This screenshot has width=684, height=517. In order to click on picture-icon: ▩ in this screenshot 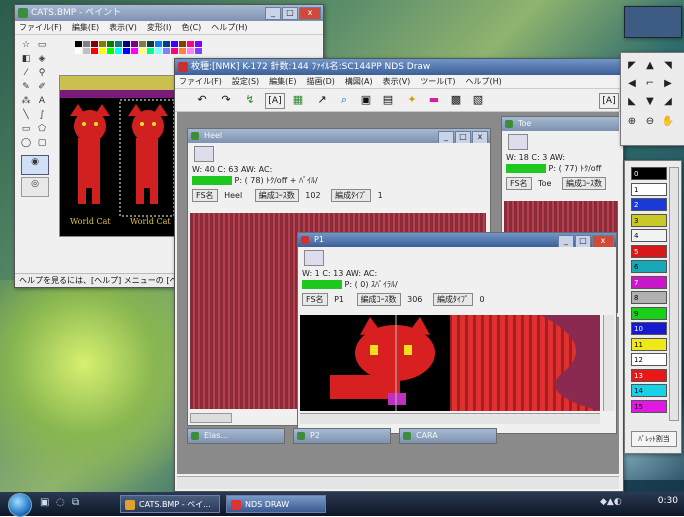, I will do `click(456, 100)`.